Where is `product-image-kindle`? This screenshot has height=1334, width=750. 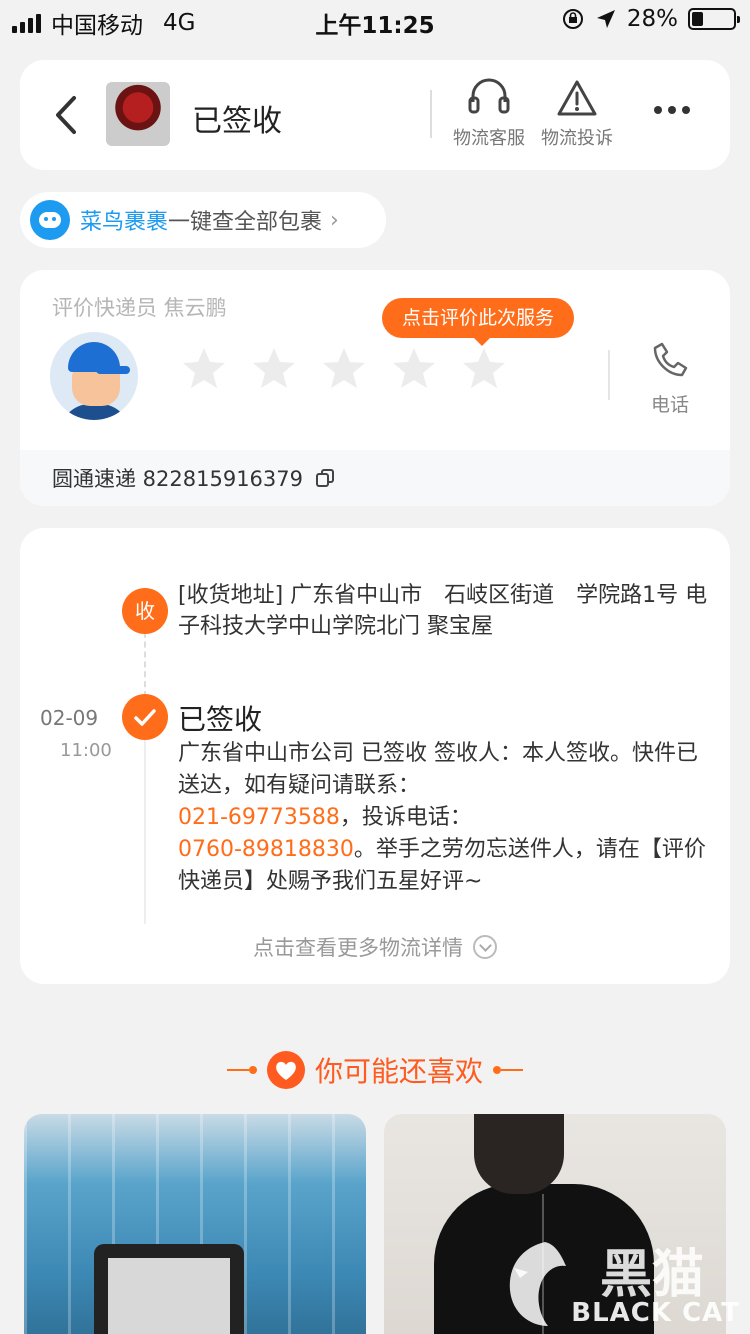 product-image-kindle is located at coordinates (169, 1289).